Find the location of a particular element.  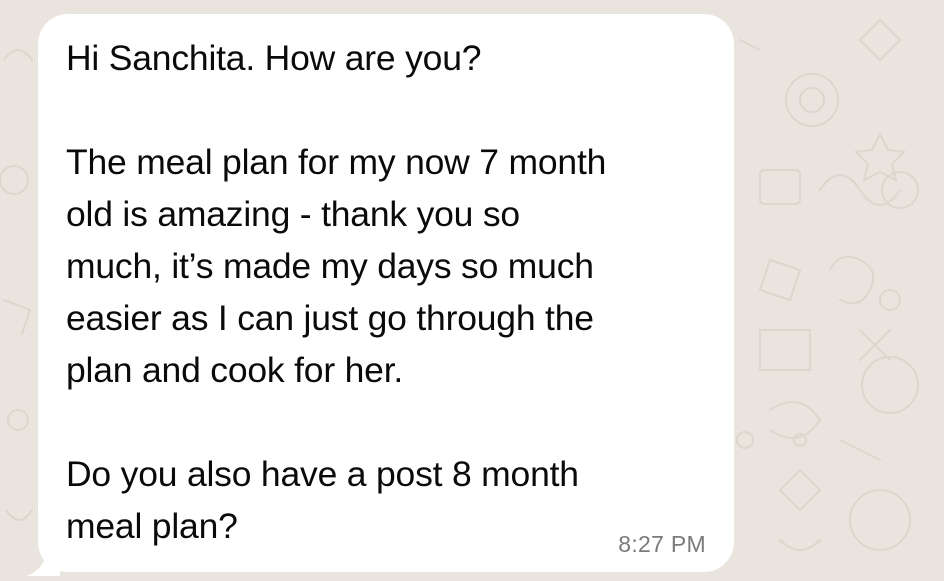

message-line: old is amazing - thank you so is located at coordinates (293, 214).